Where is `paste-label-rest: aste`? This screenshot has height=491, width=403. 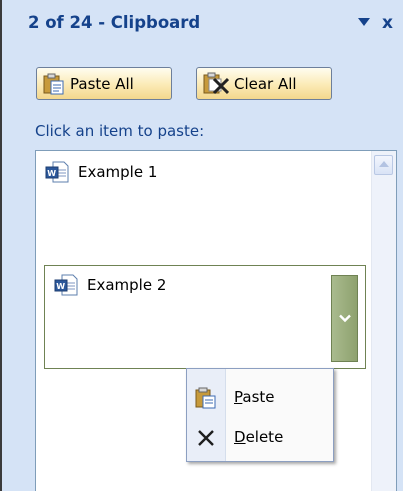 paste-label-rest: aste is located at coordinates (258, 397).